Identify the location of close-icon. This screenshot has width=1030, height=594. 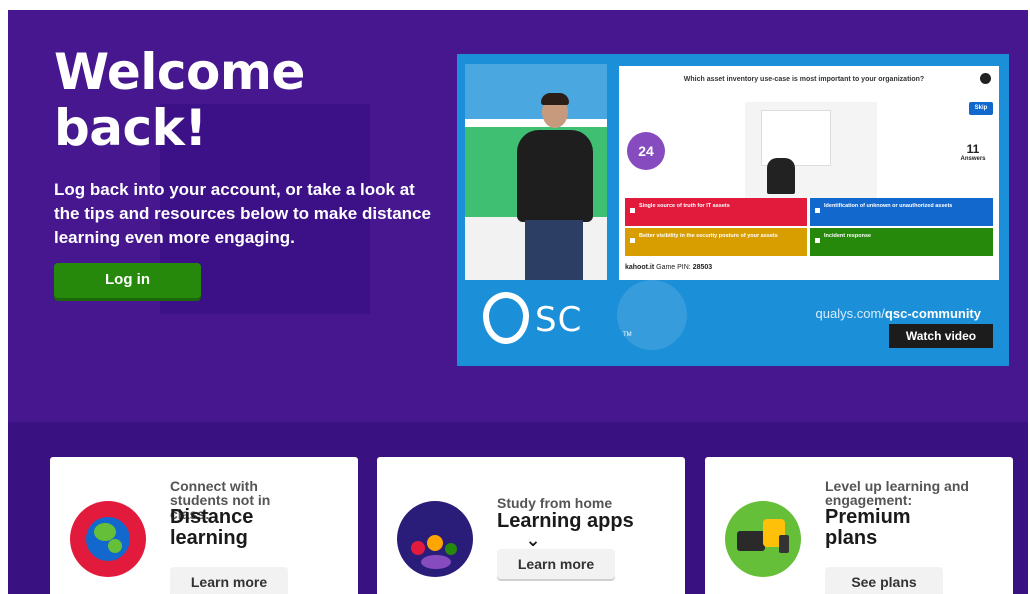
(985, 78).